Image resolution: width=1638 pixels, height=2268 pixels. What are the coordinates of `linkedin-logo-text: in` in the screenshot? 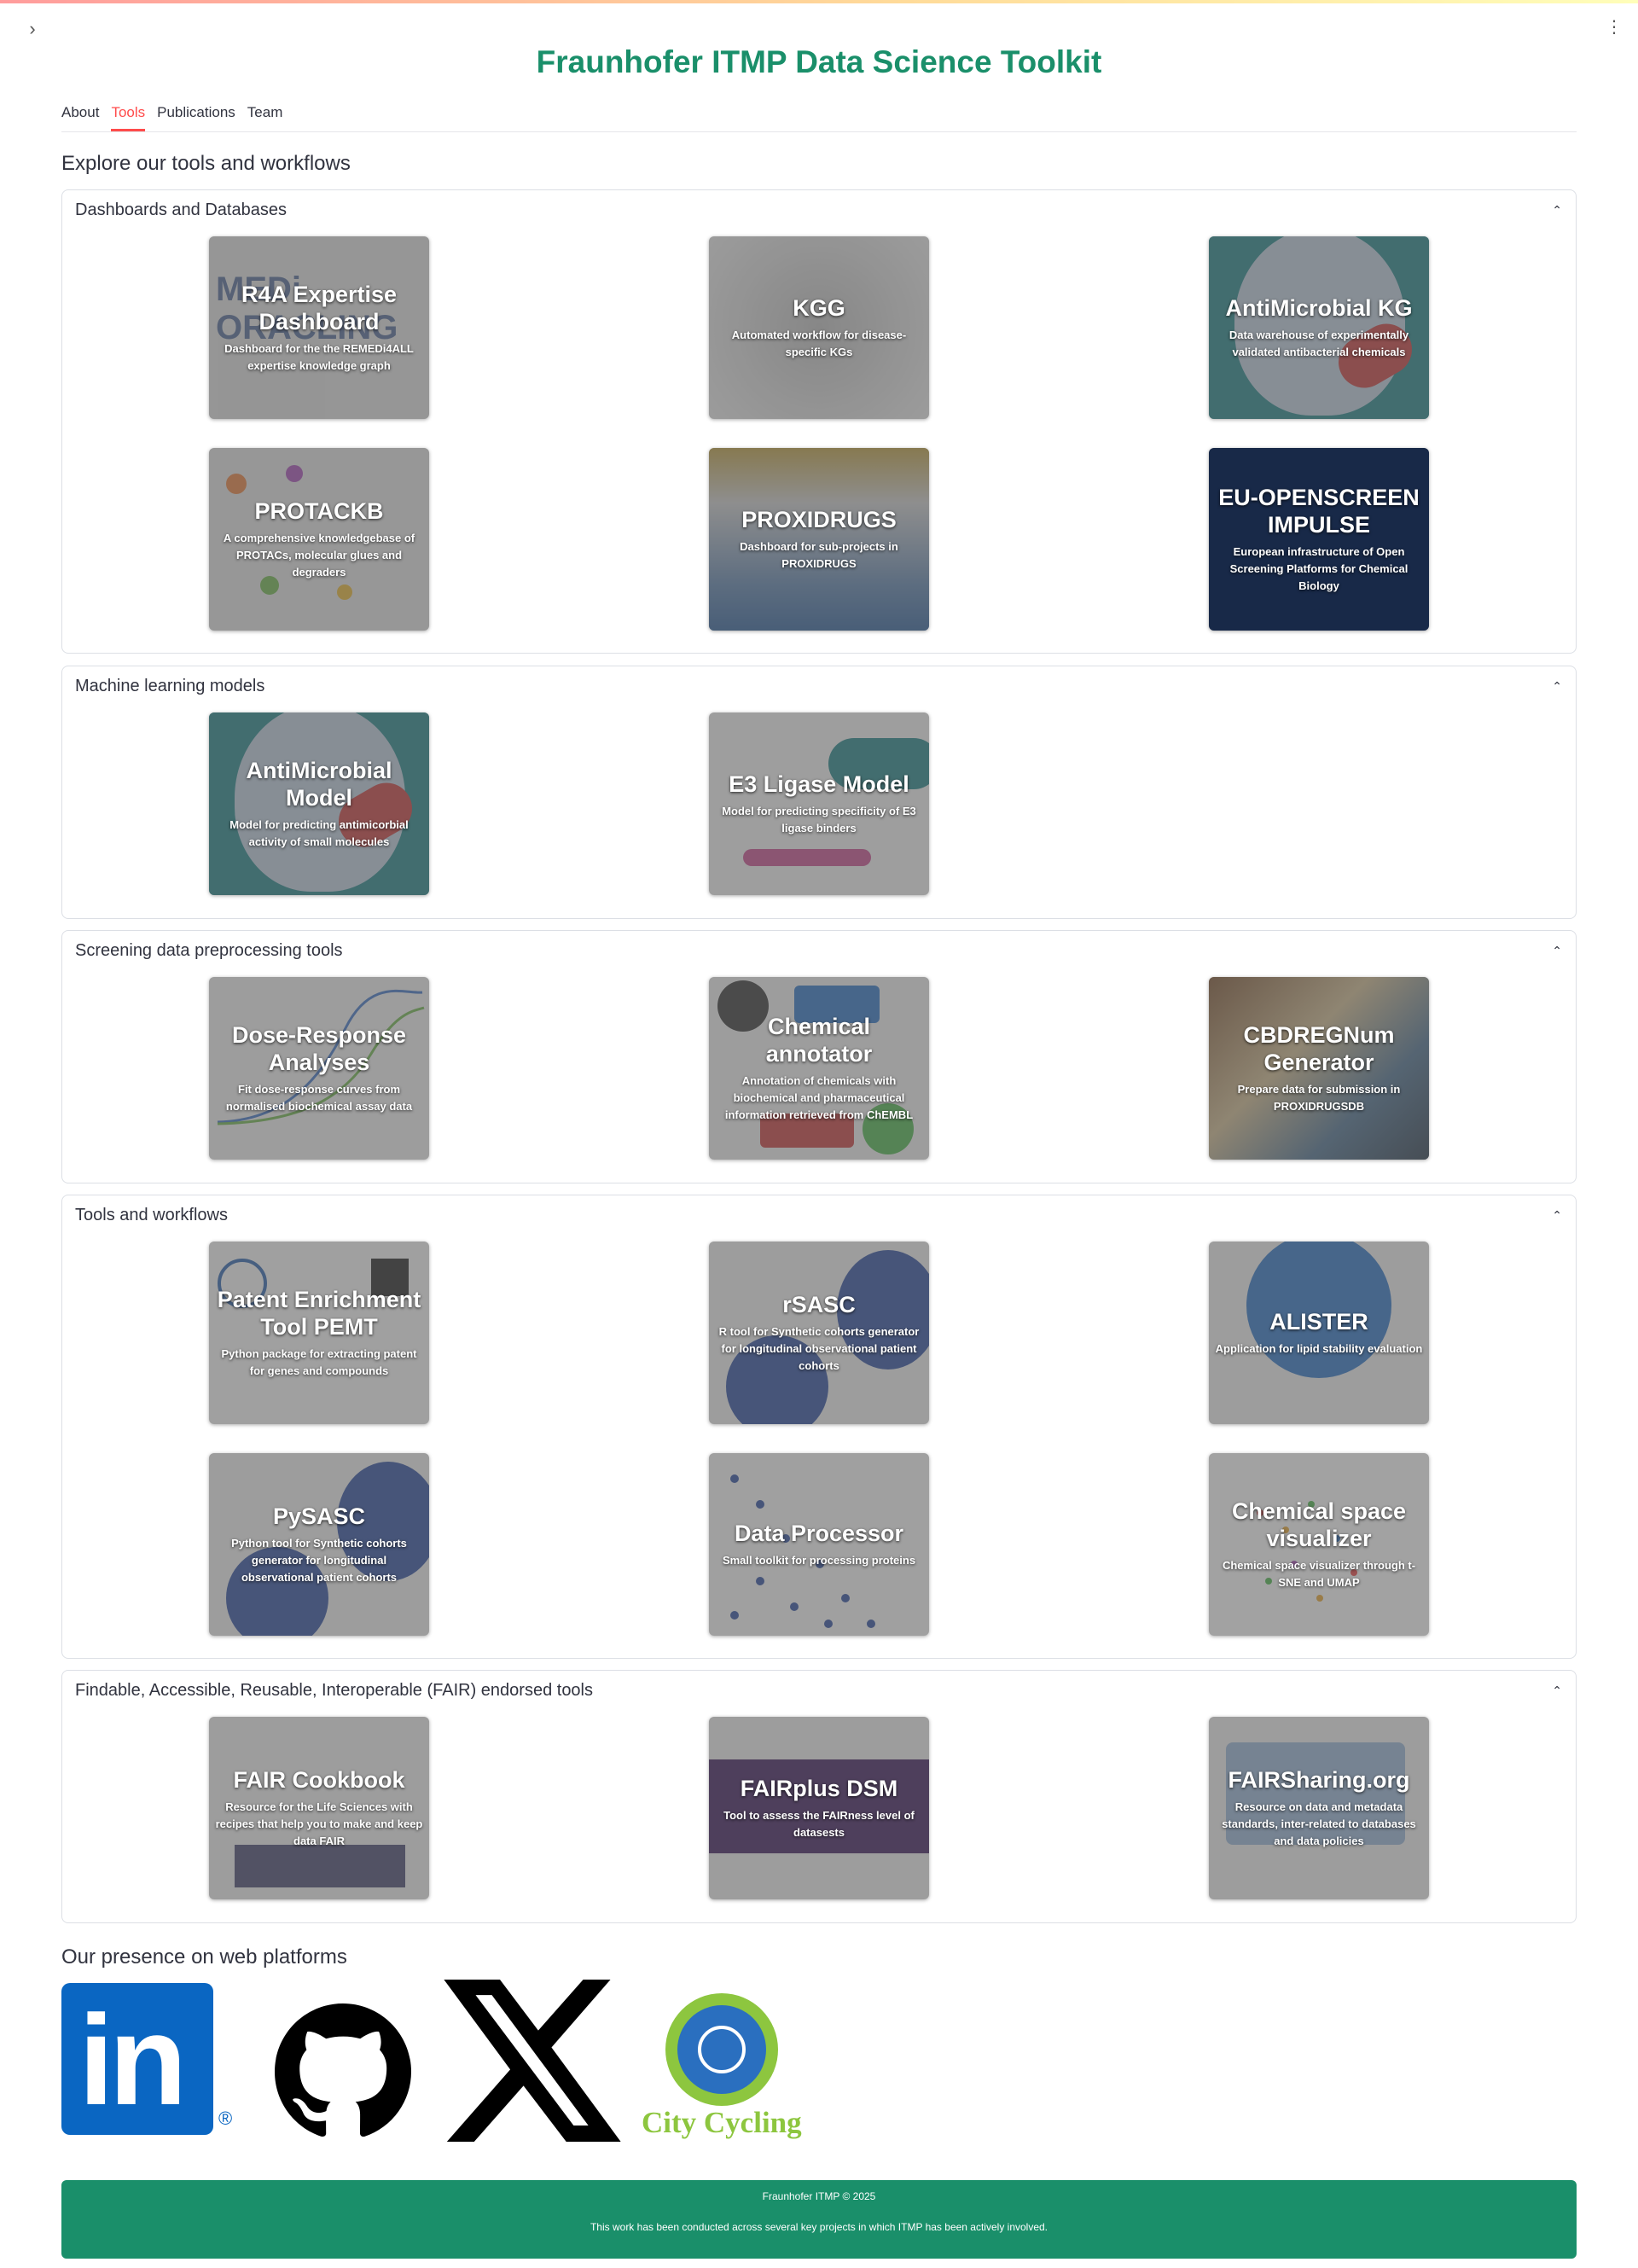 It's located at (133, 2059).